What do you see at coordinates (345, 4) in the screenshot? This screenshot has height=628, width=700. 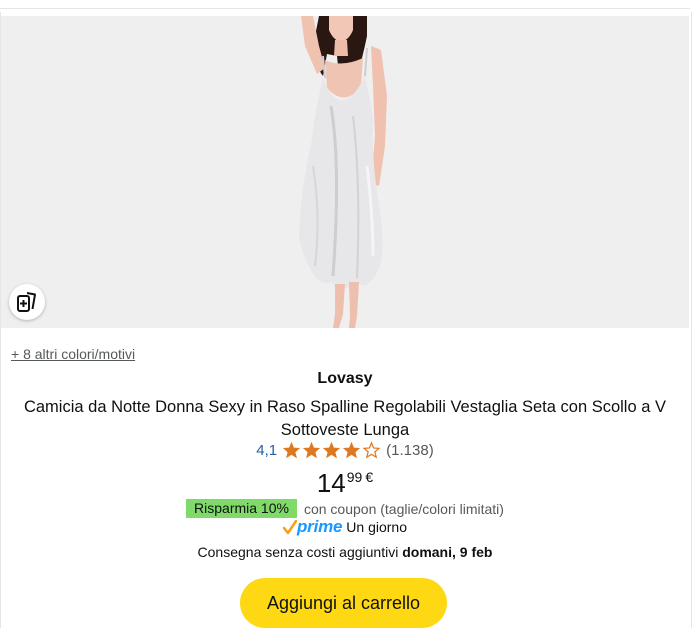 I see `previous-card-edge` at bounding box center [345, 4].